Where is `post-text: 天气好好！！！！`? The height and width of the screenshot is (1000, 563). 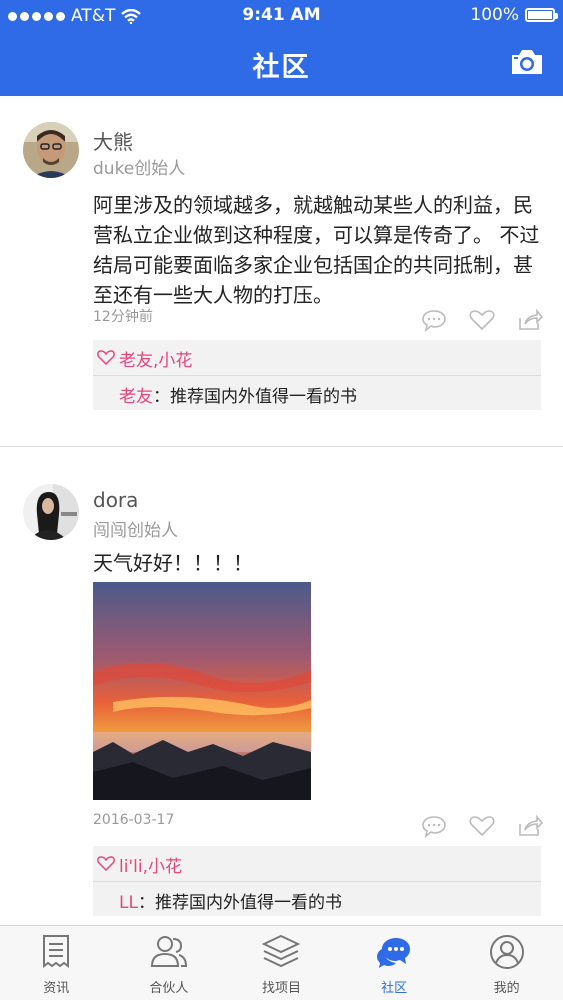 post-text: 天气好好！！！！ is located at coordinates (173, 563).